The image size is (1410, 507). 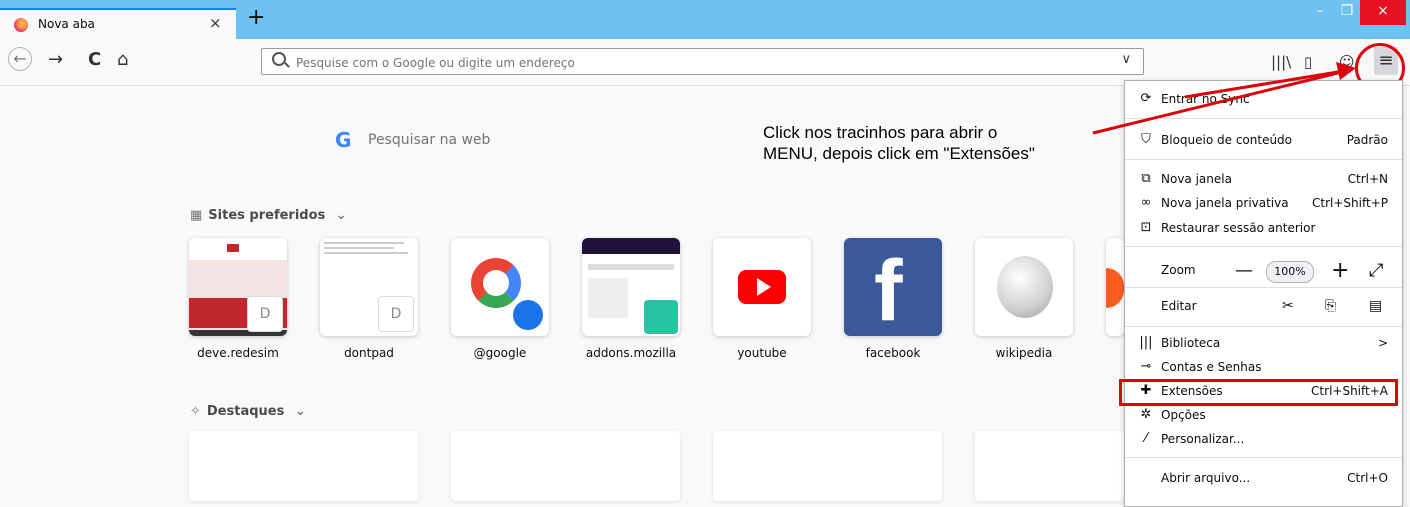 I want to click on menu-item-edit: Editar ✂ ⎘ ▤, so click(x=1263, y=306).